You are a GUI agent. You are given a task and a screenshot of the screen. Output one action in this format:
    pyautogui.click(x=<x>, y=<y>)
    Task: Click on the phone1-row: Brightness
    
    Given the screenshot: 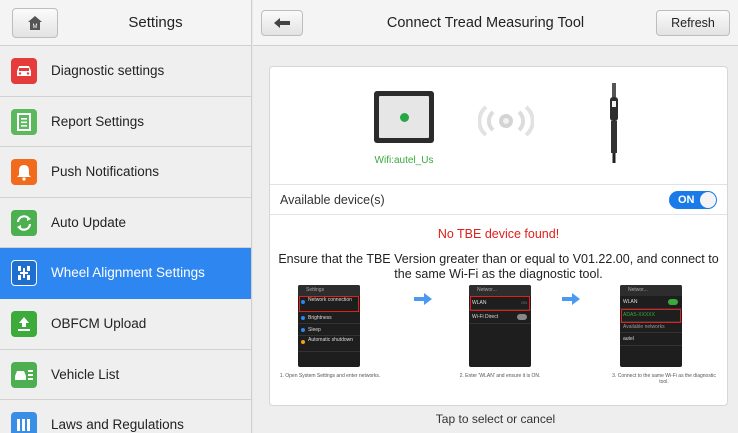 What is the action you would take?
    pyautogui.click(x=320, y=318)
    